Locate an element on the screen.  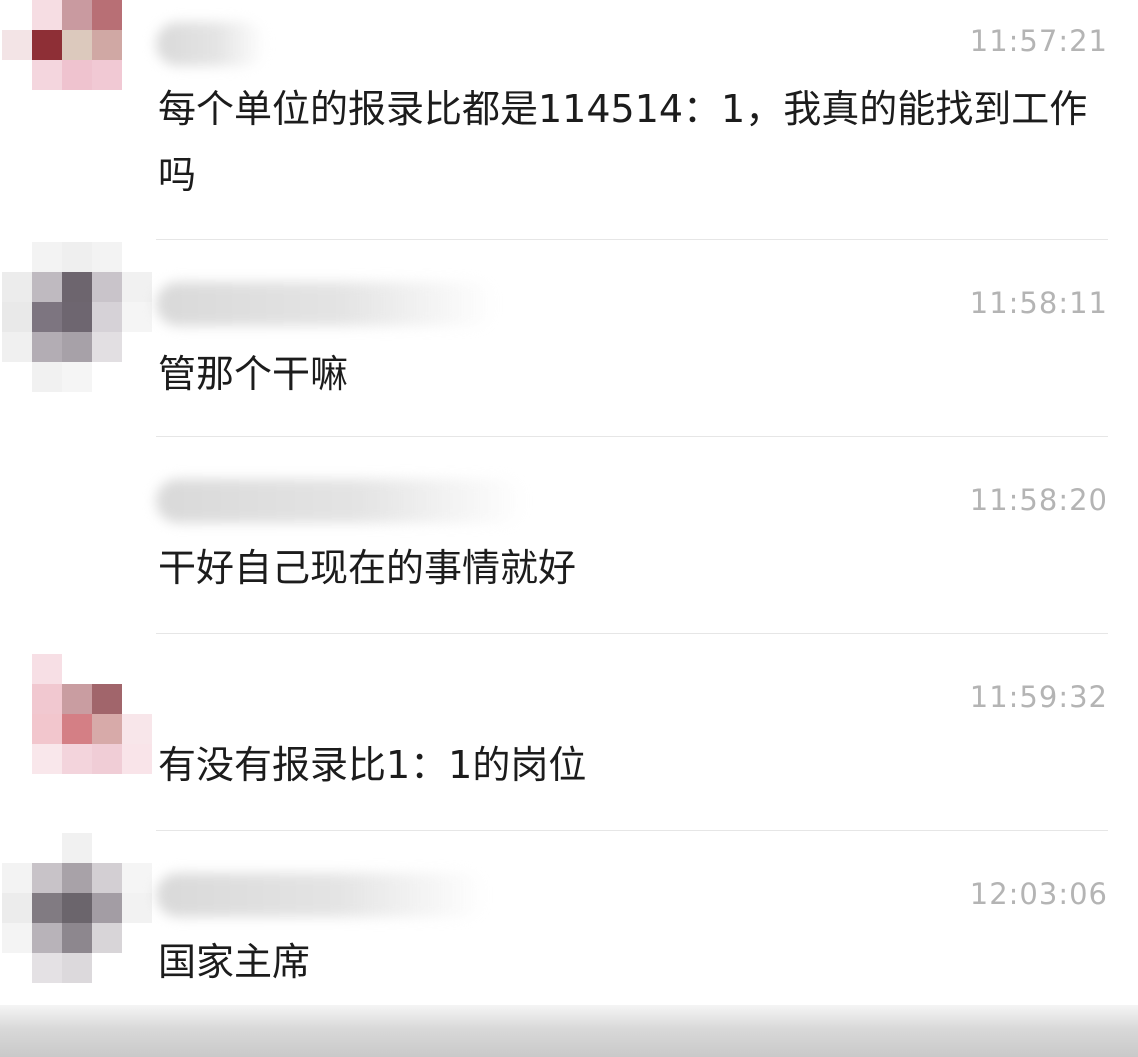
message-text: 有没有报录比1：1的岗位 is located at coordinates (623, 765).